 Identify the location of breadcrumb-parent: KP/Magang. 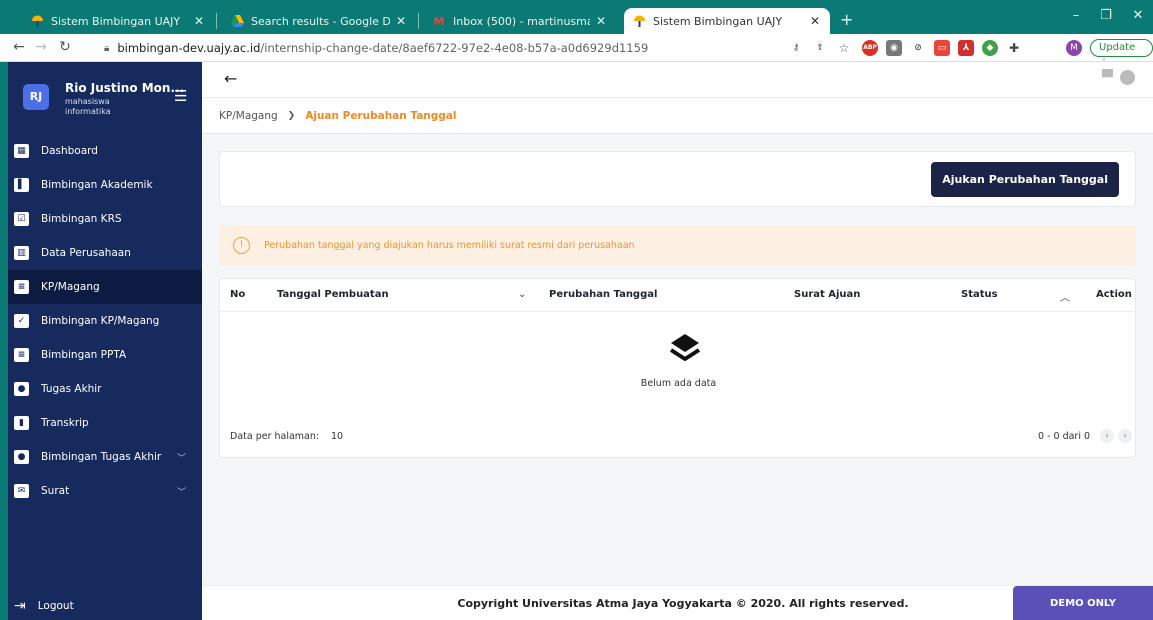
(248, 116).